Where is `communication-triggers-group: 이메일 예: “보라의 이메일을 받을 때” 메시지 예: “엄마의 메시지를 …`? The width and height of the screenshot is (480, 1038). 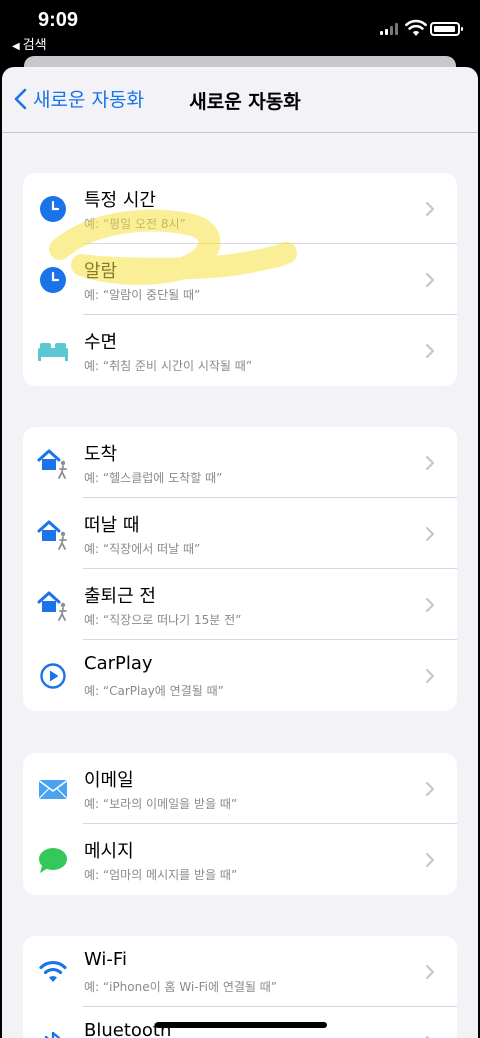 communication-triggers-group: 이메일 예: “보라의 이메일을 받을 때” 메시지 예: “엄마의 메시지를 … is located at coordinates (240, 824).